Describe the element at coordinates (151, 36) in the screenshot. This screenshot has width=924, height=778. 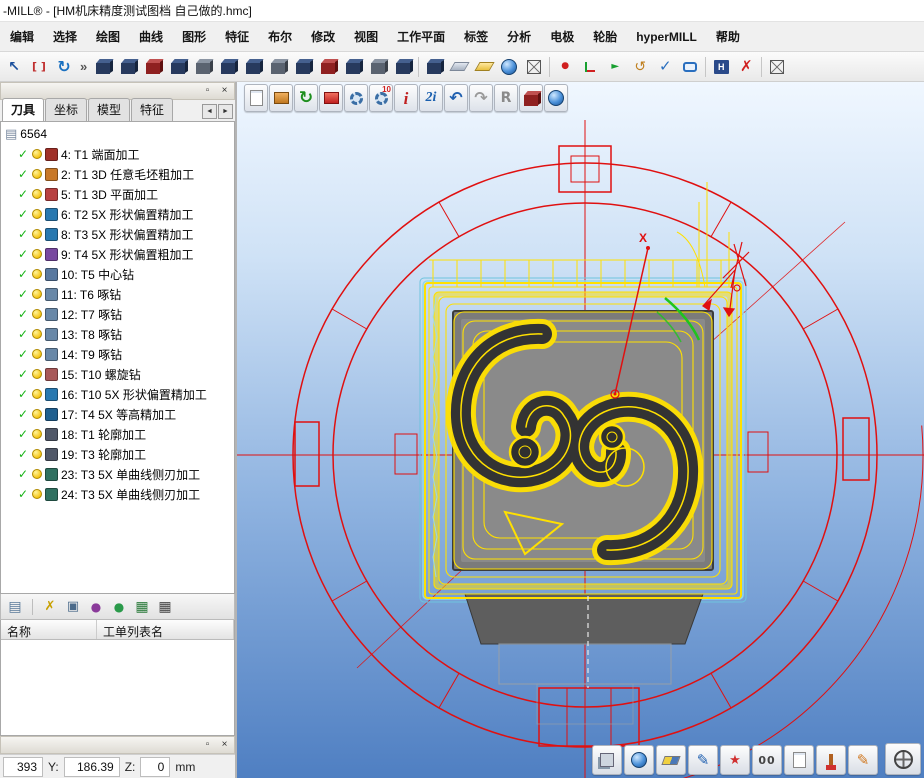
I see `menu-item: 曲线` at that location.